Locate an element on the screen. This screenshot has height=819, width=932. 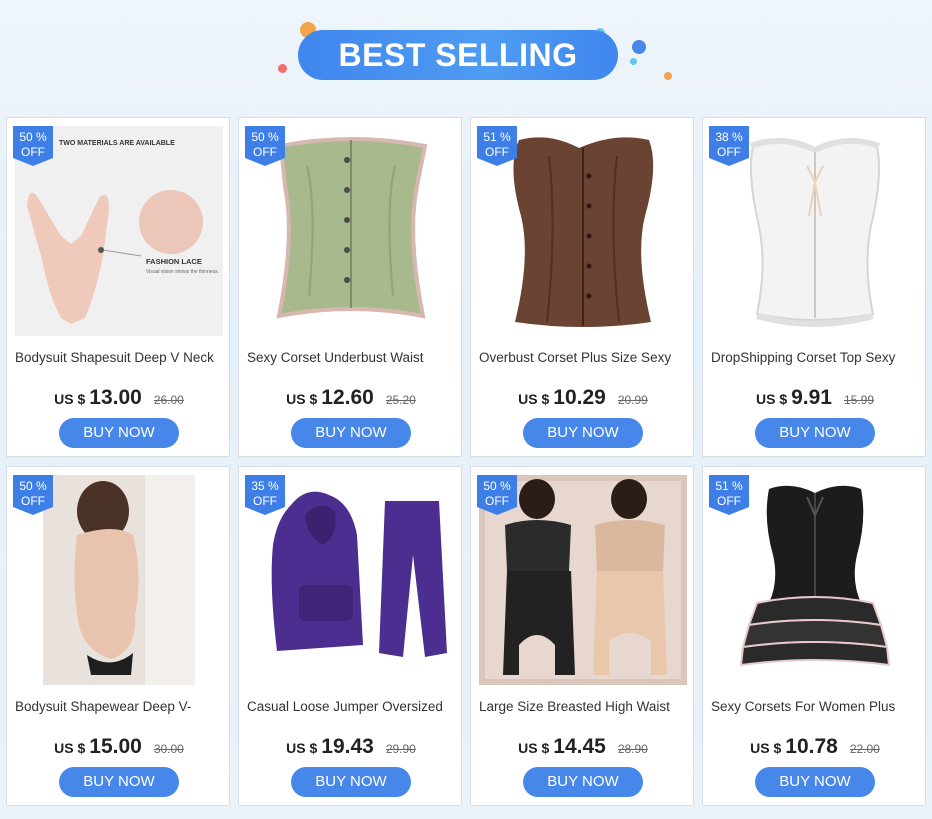
price: 9.91 is located at coordinates (811, 397).